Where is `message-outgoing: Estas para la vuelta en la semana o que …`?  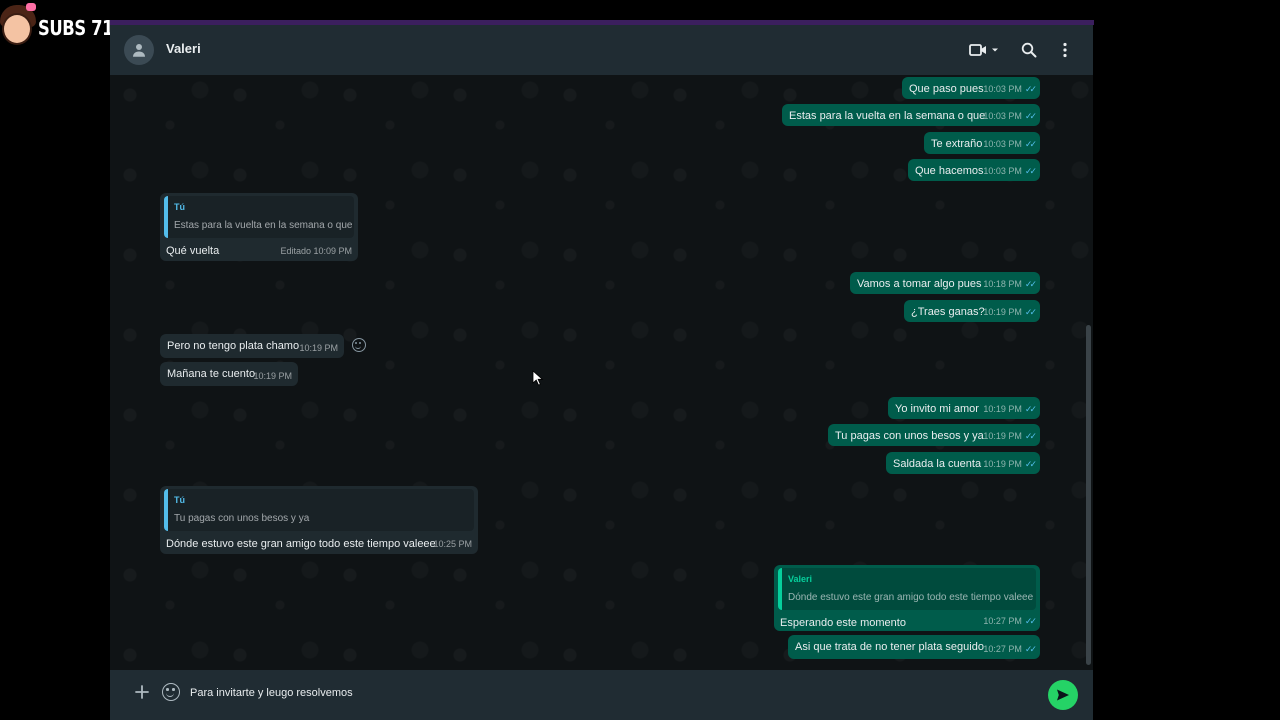
message-outgoing: Estas para la vuelta en la semana o que … is located at coordinates (911, 115).